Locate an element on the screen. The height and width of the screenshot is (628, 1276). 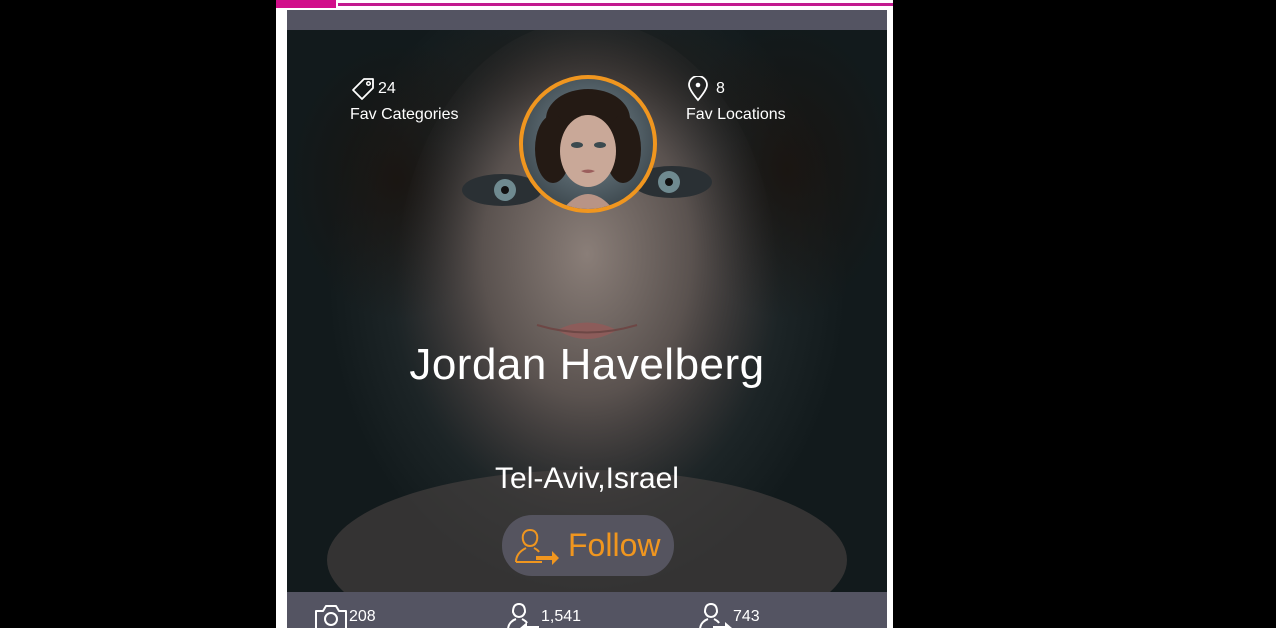
fav-locations-stat: 8 Fav Locations is located at coordinates (736, 100).